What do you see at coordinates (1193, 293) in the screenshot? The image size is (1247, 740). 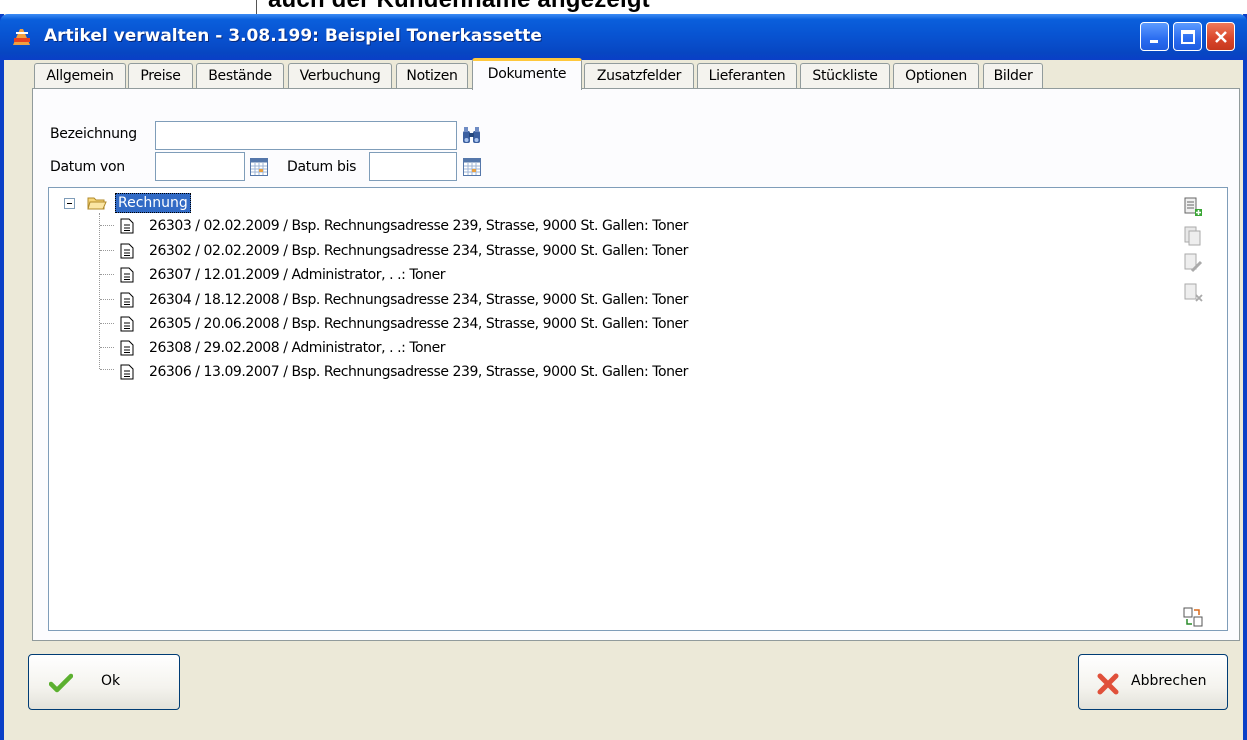 I see `delete-document-icon` at bounding box center [1193, 293].